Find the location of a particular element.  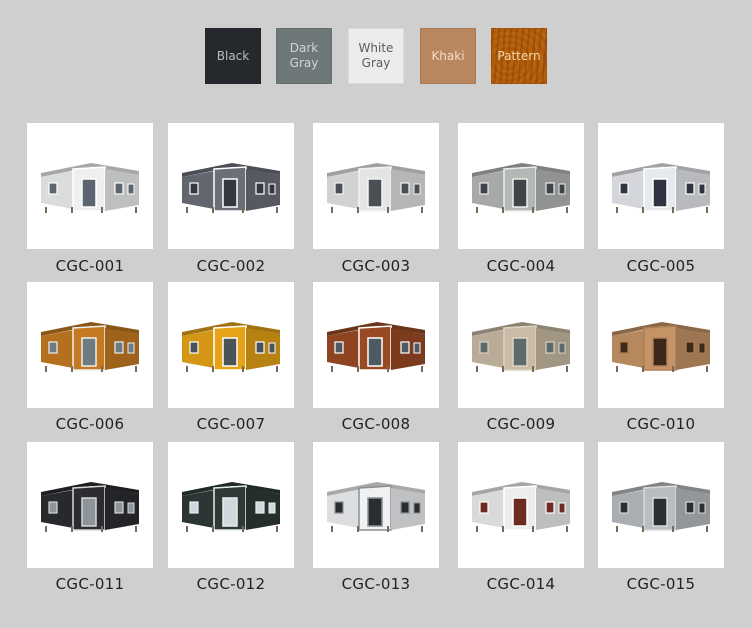

expandable-container-house-wood-orange-image is located at coordinates (90, 347).